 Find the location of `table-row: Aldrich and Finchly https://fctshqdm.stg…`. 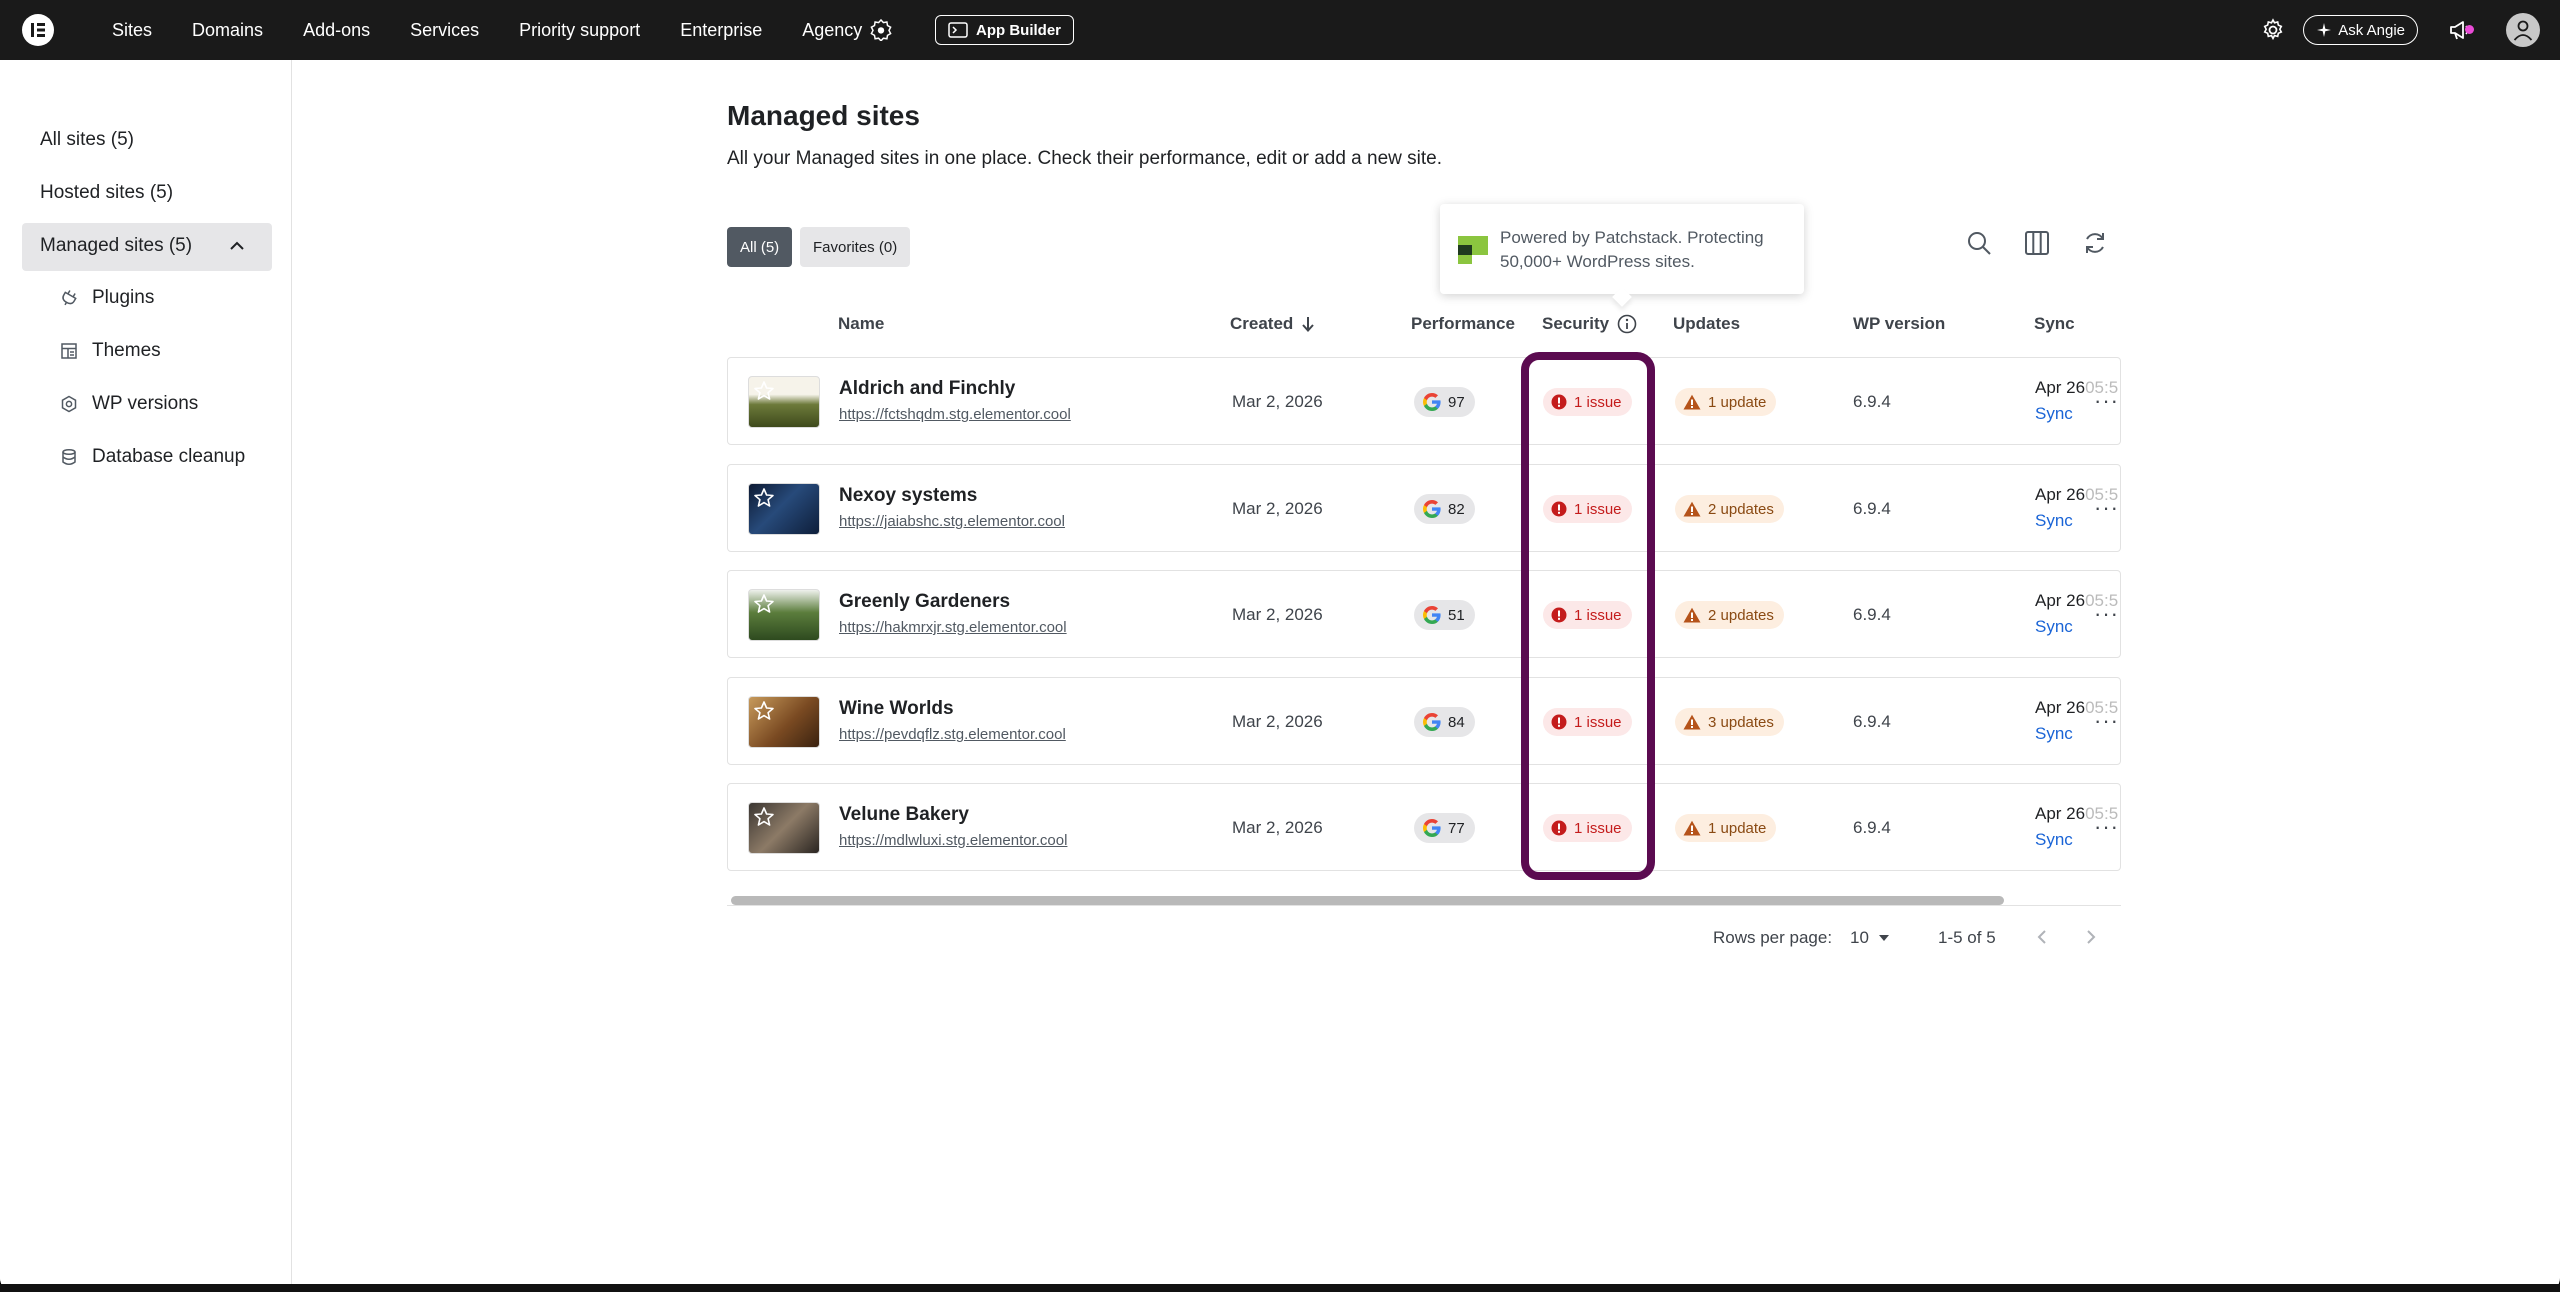

table-row: Aldrich and Finchly https://fctshqdm.stg… is located at coordinates (1424, 401).